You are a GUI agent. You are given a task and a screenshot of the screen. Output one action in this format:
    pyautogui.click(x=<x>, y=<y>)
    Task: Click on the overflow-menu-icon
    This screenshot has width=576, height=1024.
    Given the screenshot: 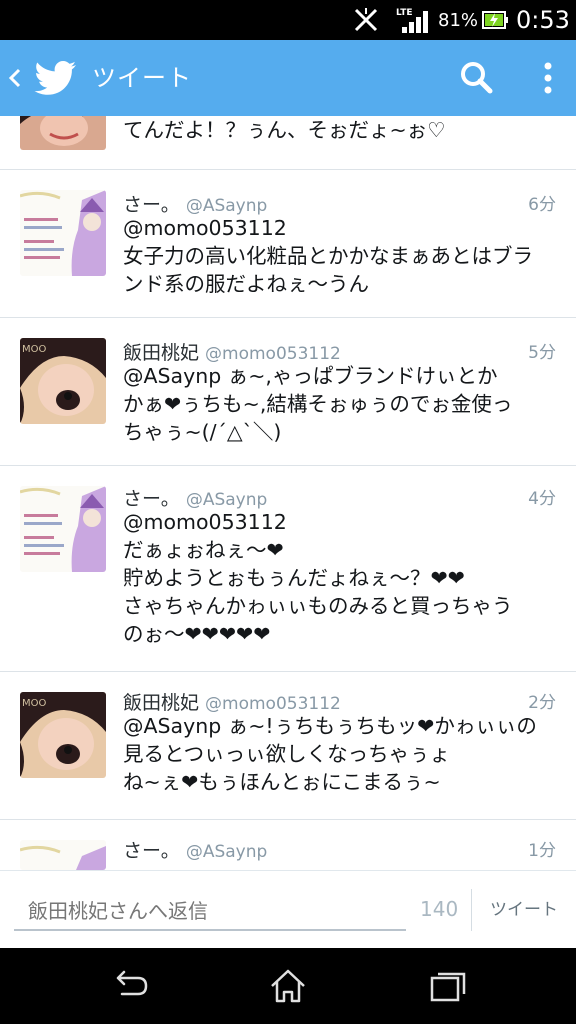 What is the action you would take?
    pyautogui.click(x=548, y=78)
    